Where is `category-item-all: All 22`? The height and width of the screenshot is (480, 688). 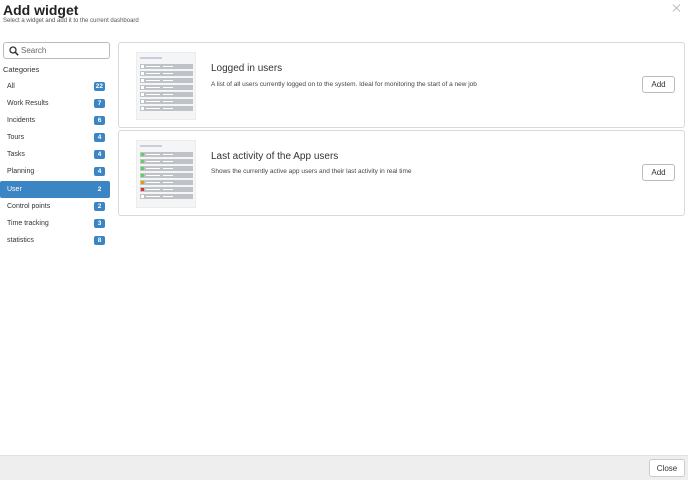
category-item-all: All 22 is located at coordinates (55, 86).